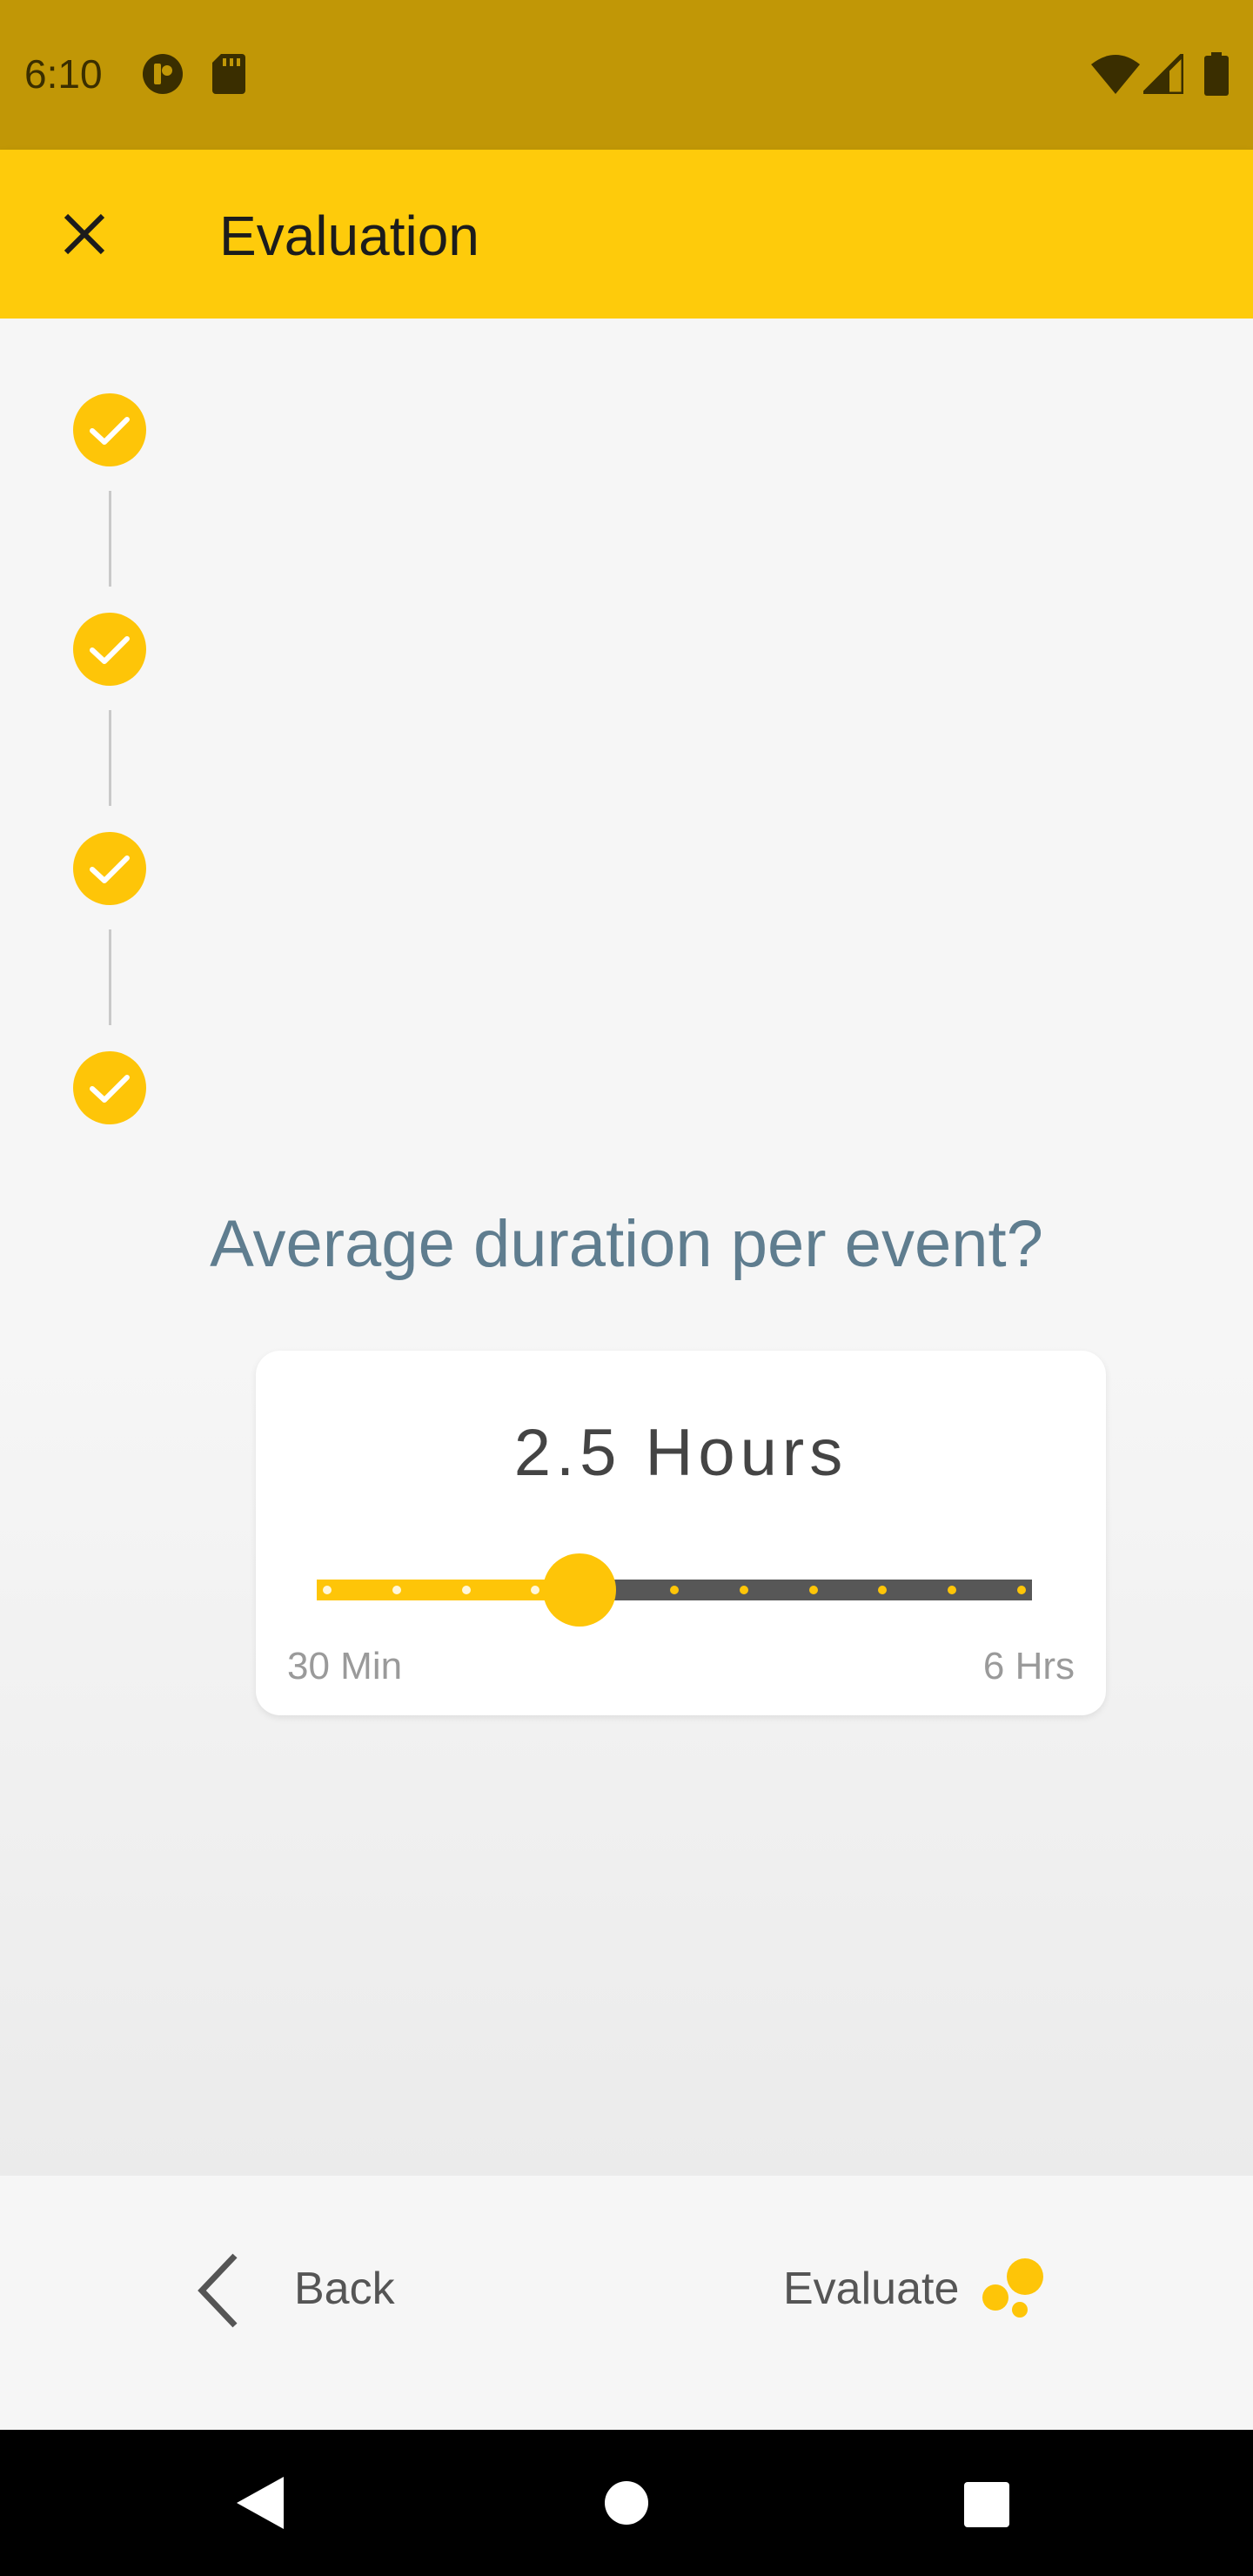 This screenshot has width=1253, height=2576. Describe the element at coordinates (84, 240) in the screenshot. I see `close-icon` at that location.